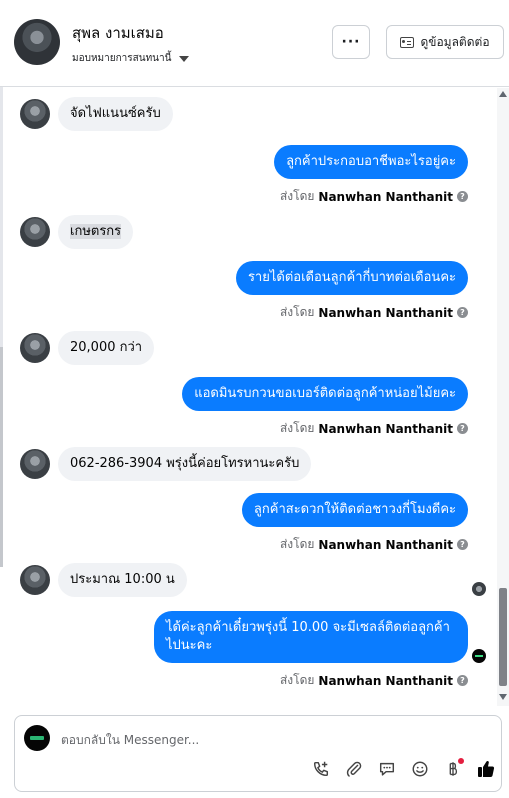 This screenshot has width=509, height=798. Describe the element at coordinates (371, 162) in the screenshot. I see `outgoing-bubble: ลูกค้าประกอบอาชีพอะไรอยู่คะ` at that location.